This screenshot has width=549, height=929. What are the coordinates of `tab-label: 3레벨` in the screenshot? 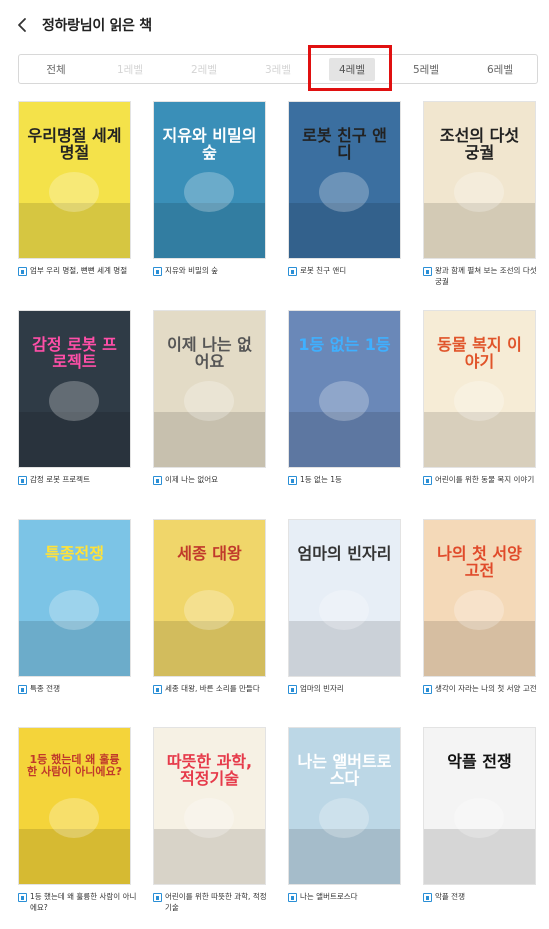 It's located at (277, 69).